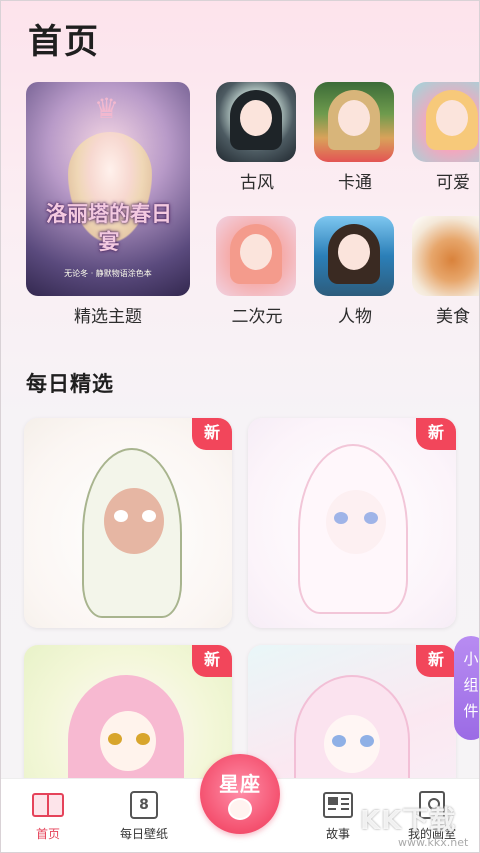  Describe the element at coordinates (433, 842) in the screenshot. I see `watermark-url: www.kkx.net` at that location.